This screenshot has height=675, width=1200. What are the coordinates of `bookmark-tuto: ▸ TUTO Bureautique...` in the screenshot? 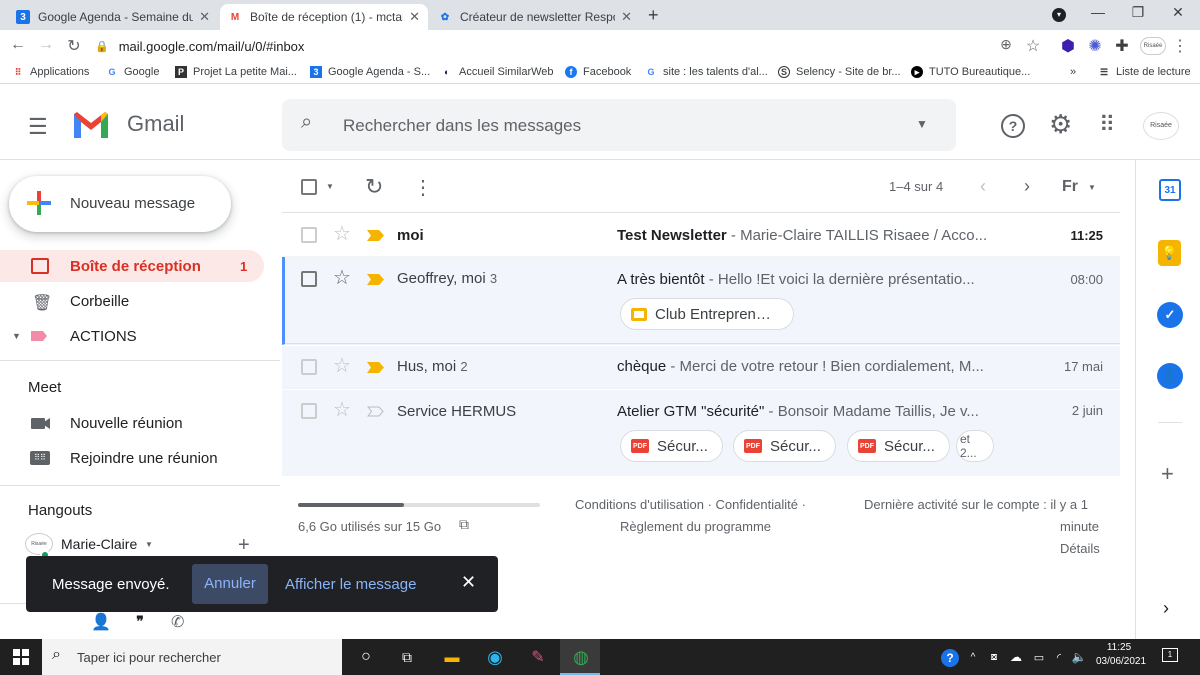 It's located at (970, 72).